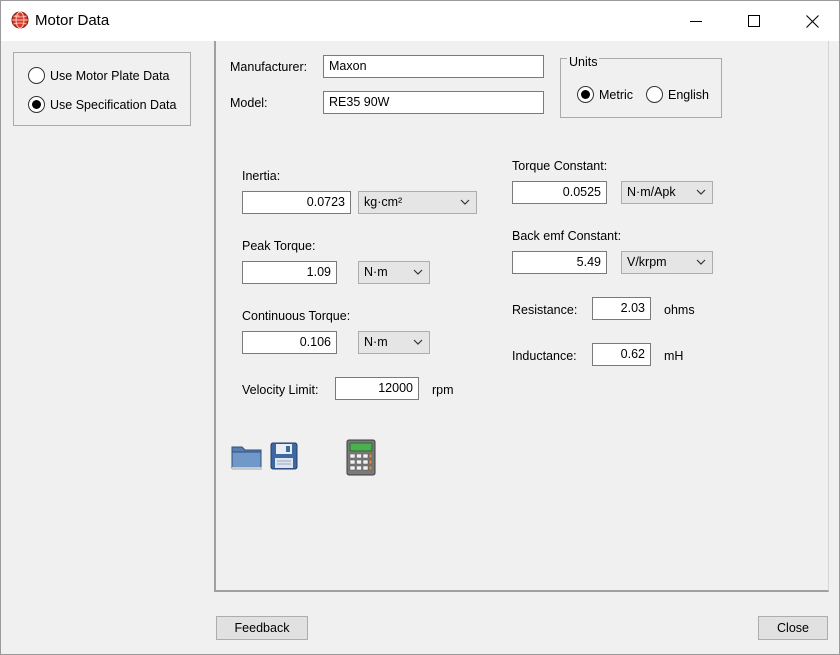  What do you see at coordinates (110, 75) in the screenshot?
I see `radio-label: Use Motor Plate Data` at bounding box center [110, 75].